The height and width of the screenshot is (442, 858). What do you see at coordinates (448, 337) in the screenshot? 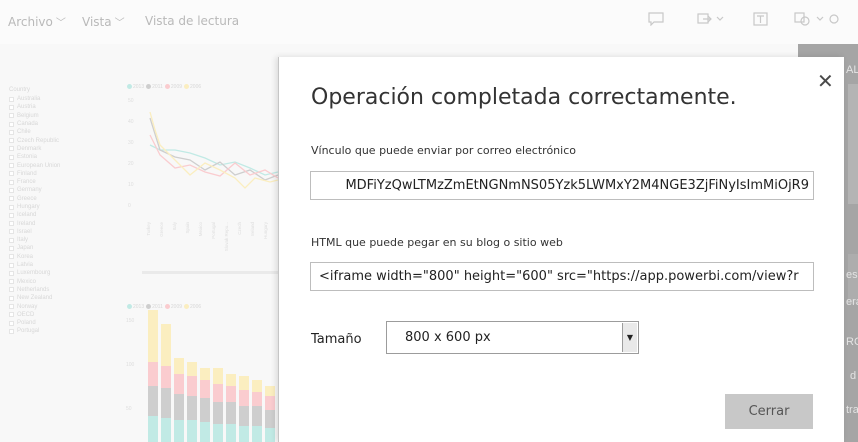
I see `size-dropdown-value: 800 x 600 px` at bounding box center [448, 337].